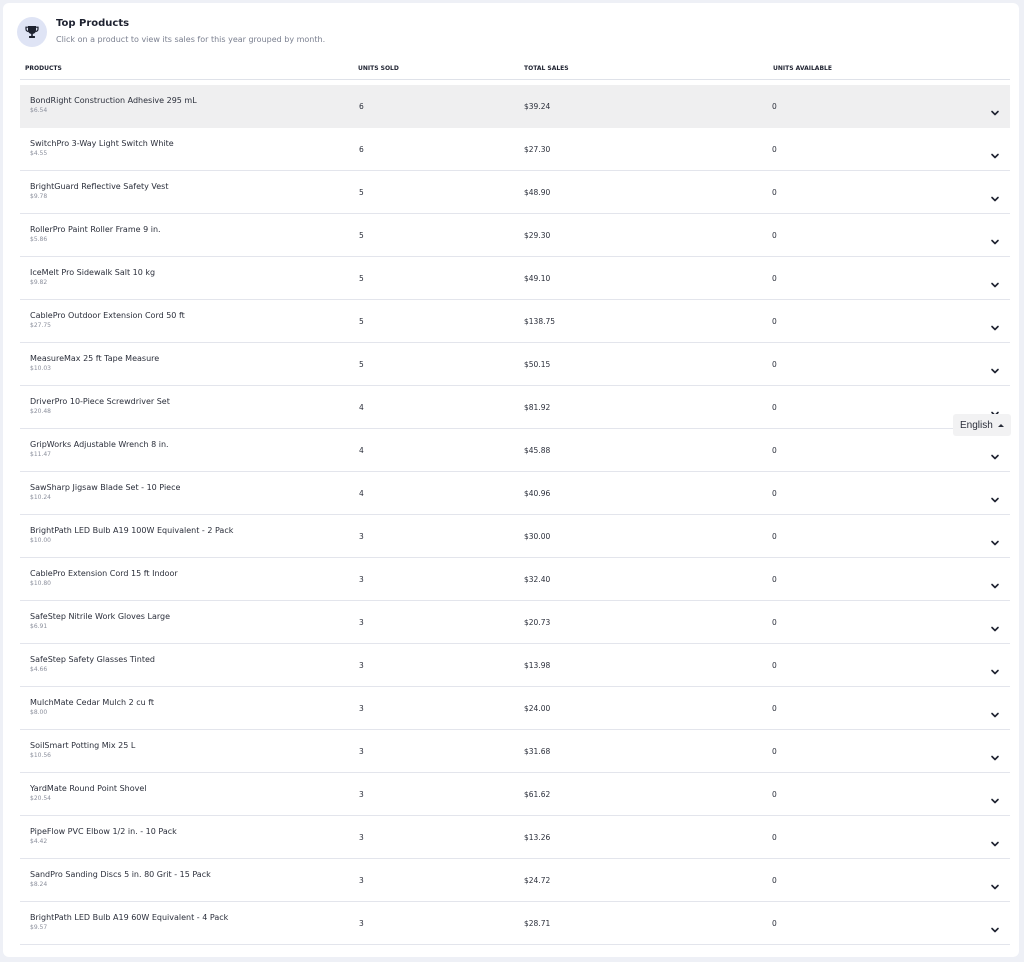 The height and width of the screenshot is (962, 1024). Describe the element at coordinates (361, 450) in the screenshot. I see `units-sold-value: 4` at that location.